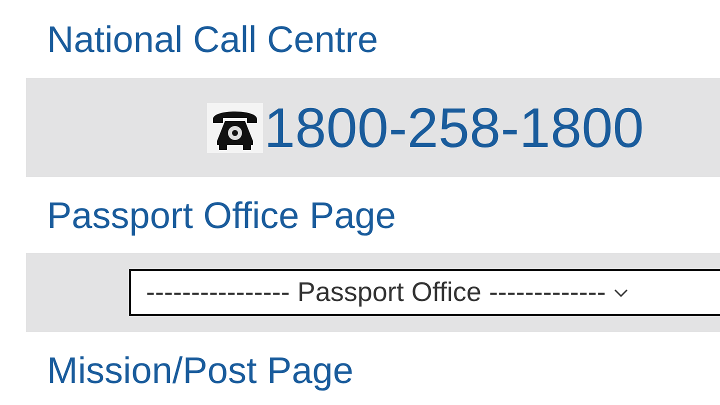  Describe the element at coordinates (235, 127) in the screenshot. I see `telephone-icon` at that location.